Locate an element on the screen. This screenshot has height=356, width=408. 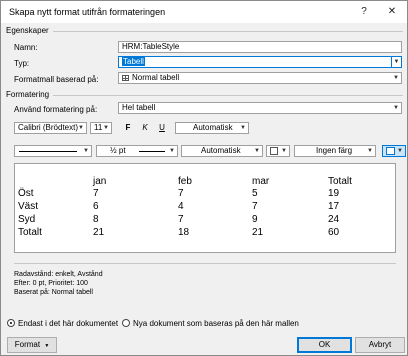
preview-row-label: Öst is located at coordinates (26, 193).